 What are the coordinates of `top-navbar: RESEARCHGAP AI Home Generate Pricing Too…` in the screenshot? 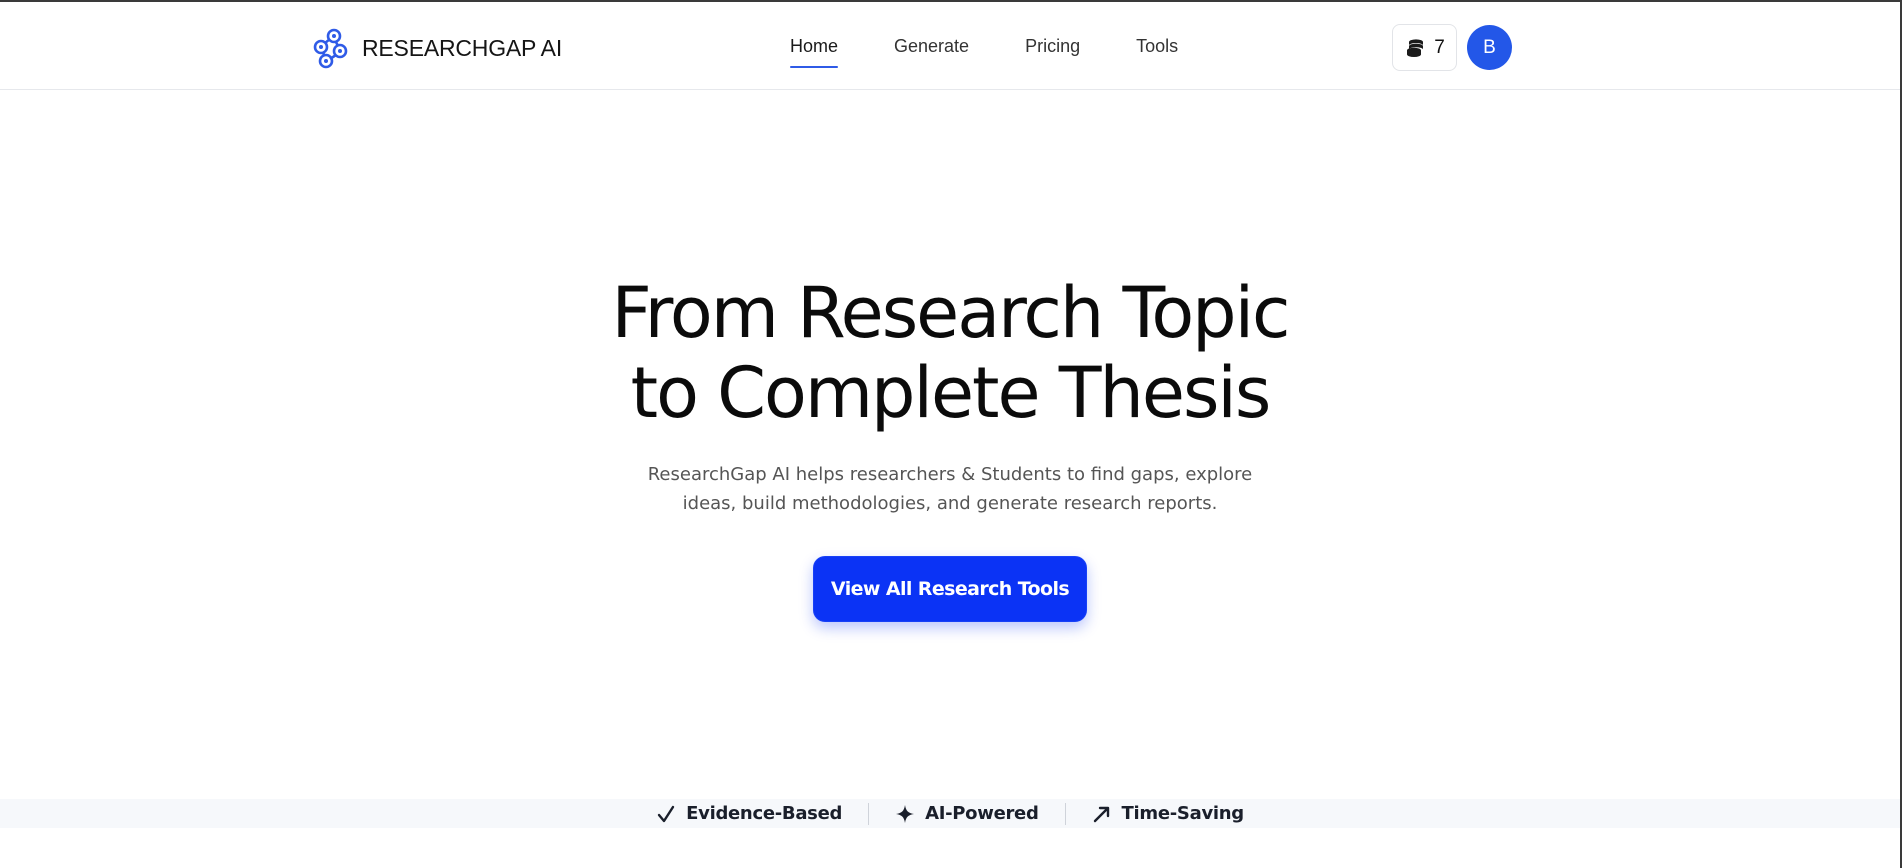 It's located at (950, 46).